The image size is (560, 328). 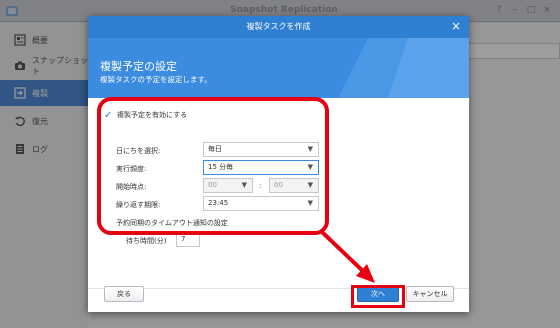 I want to click on annotation-next-highlight, so click(x=378, y=296).